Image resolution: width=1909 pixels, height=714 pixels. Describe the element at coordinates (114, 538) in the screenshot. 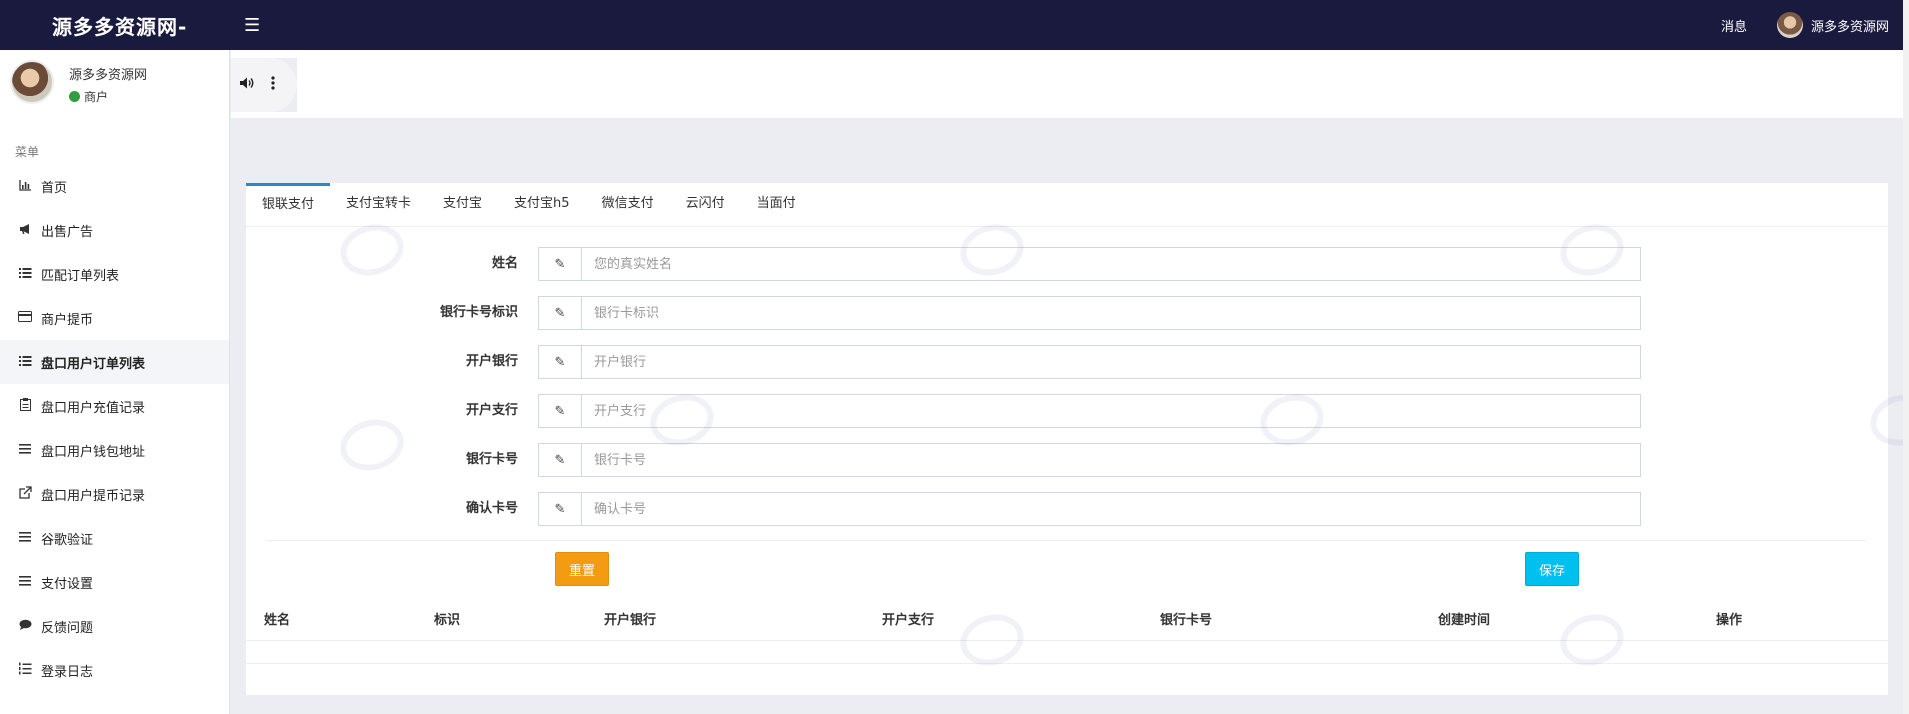

I see `sidebar-item-google-auth: 谷歌验证` at that location.